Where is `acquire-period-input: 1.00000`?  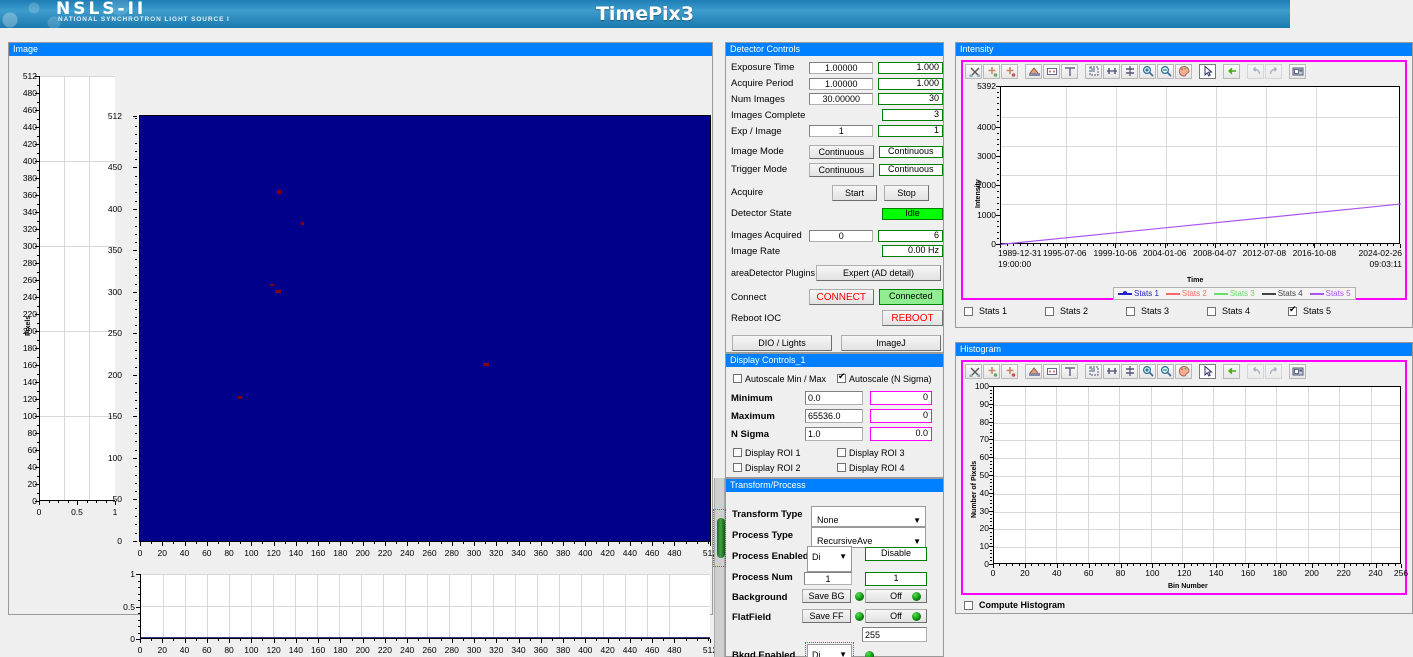
acquire-period-input: 1.00000 is located at coordinates (841, 83).